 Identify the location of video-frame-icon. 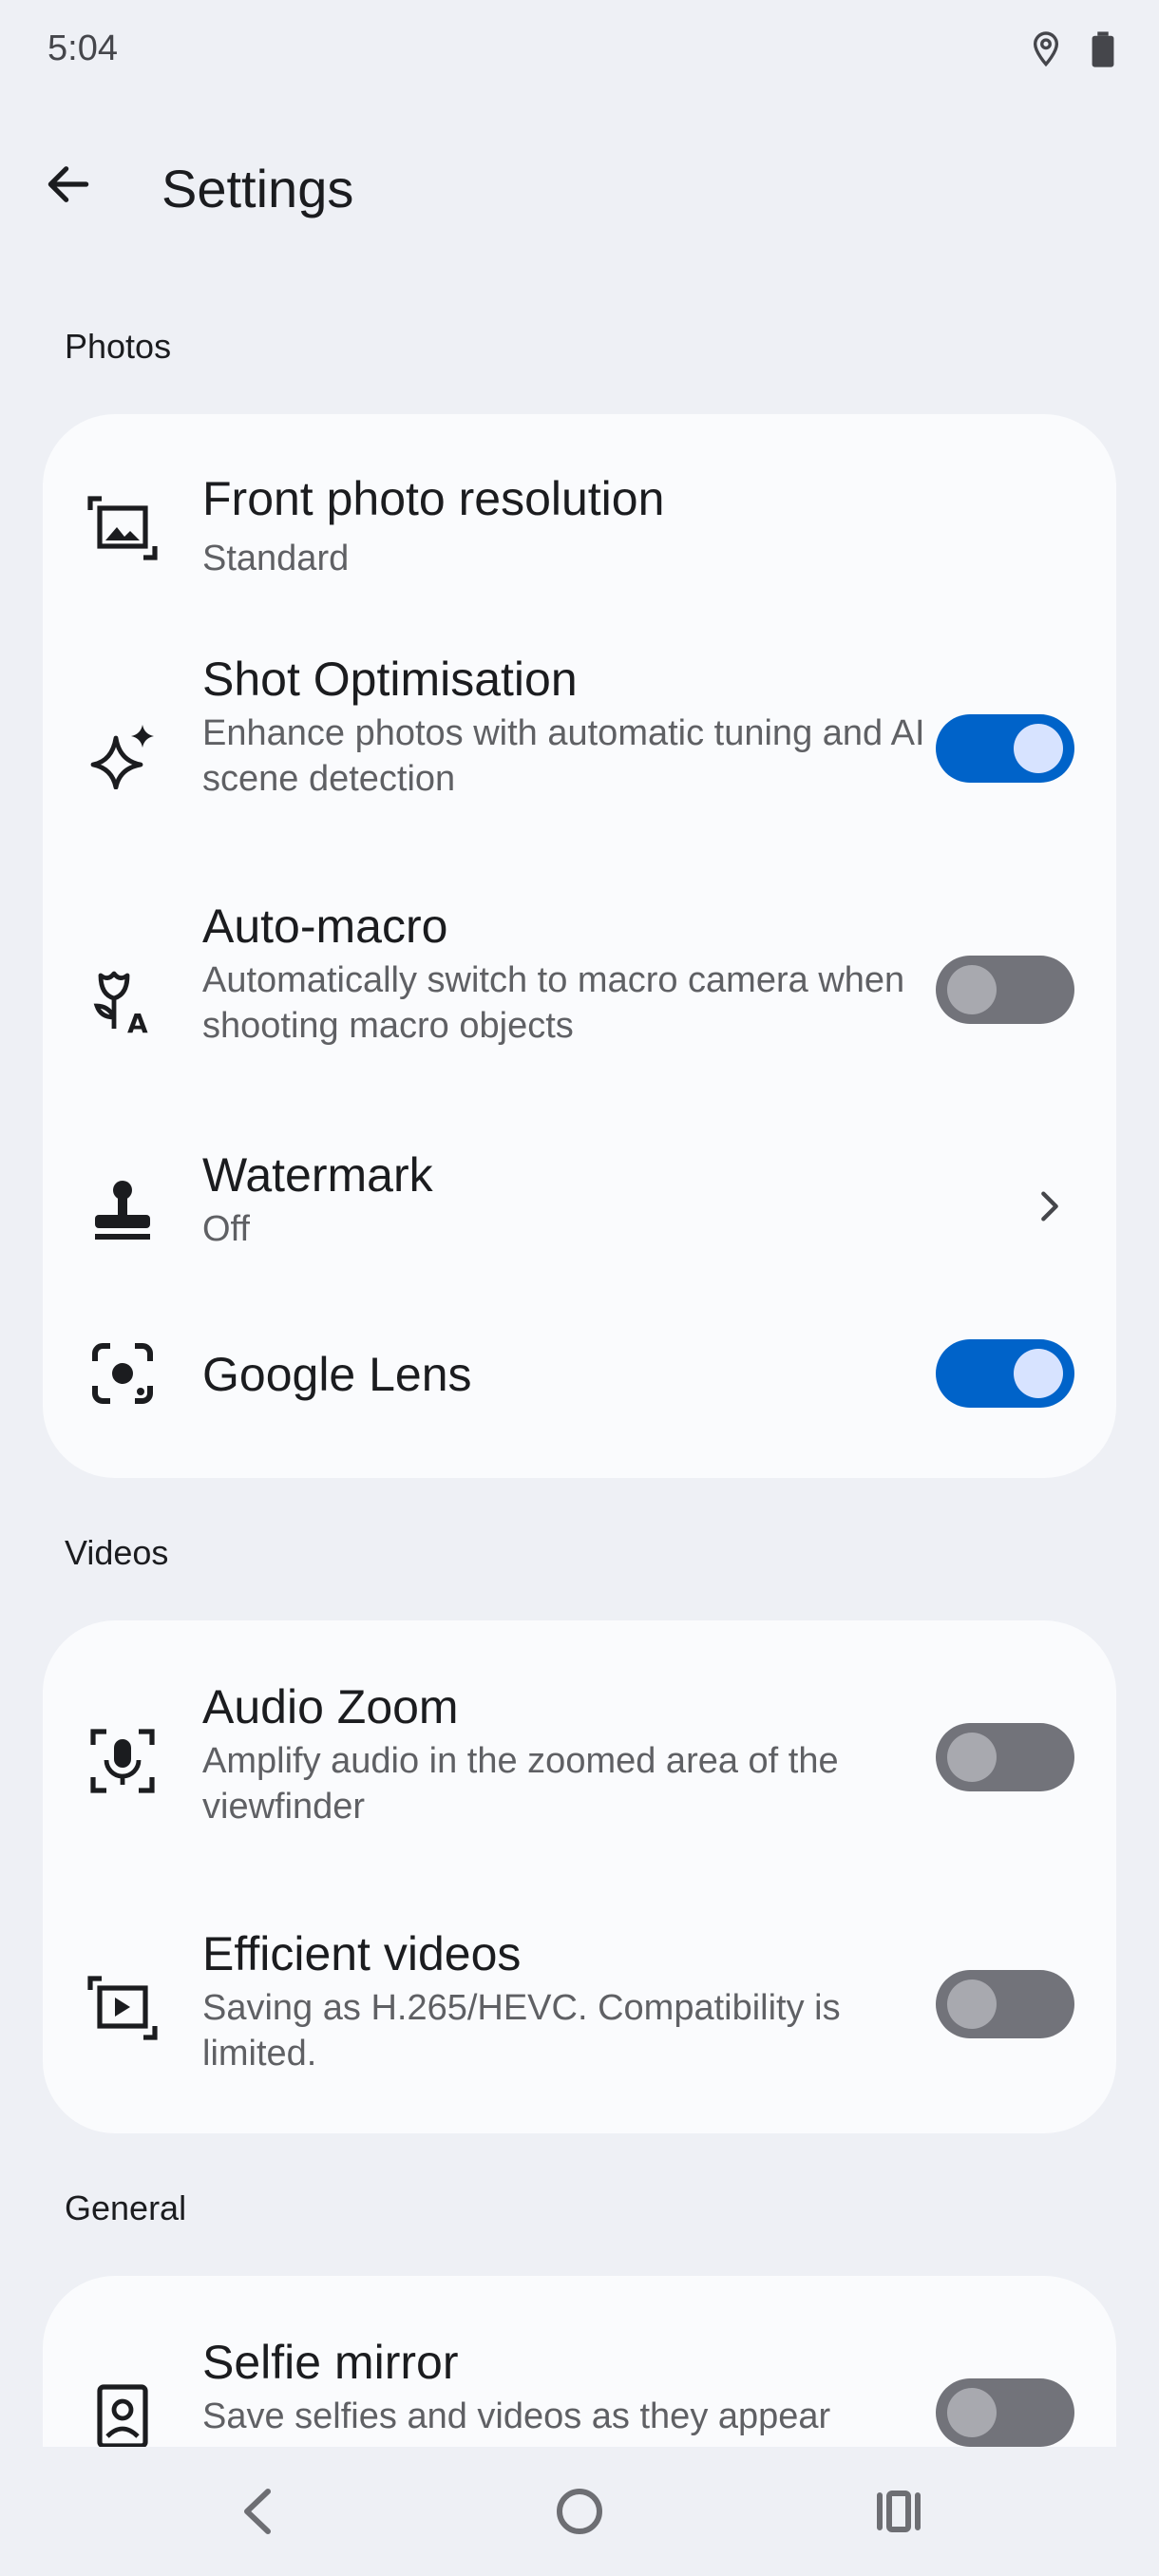
(123, 2008).